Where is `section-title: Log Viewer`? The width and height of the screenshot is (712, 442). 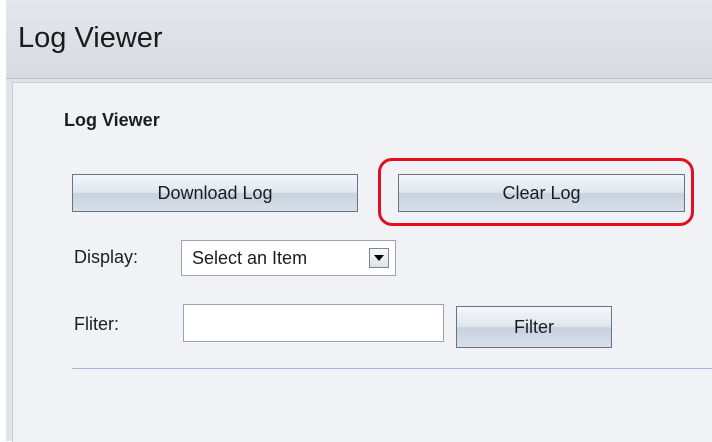 section-title: Log Viewer is located at coordinates (112, 120).